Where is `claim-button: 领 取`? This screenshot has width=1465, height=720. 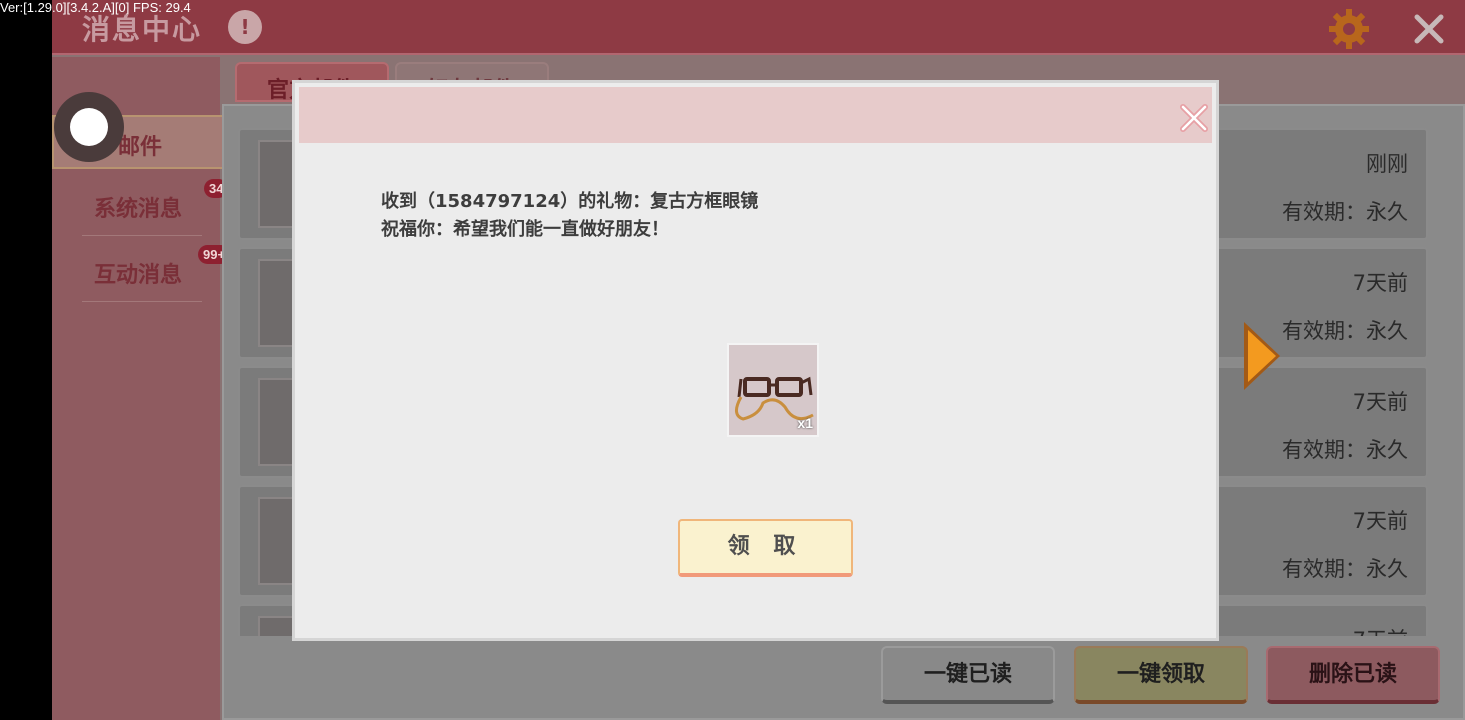 claim-button: 领 取 is located at coordinates (765, 548).